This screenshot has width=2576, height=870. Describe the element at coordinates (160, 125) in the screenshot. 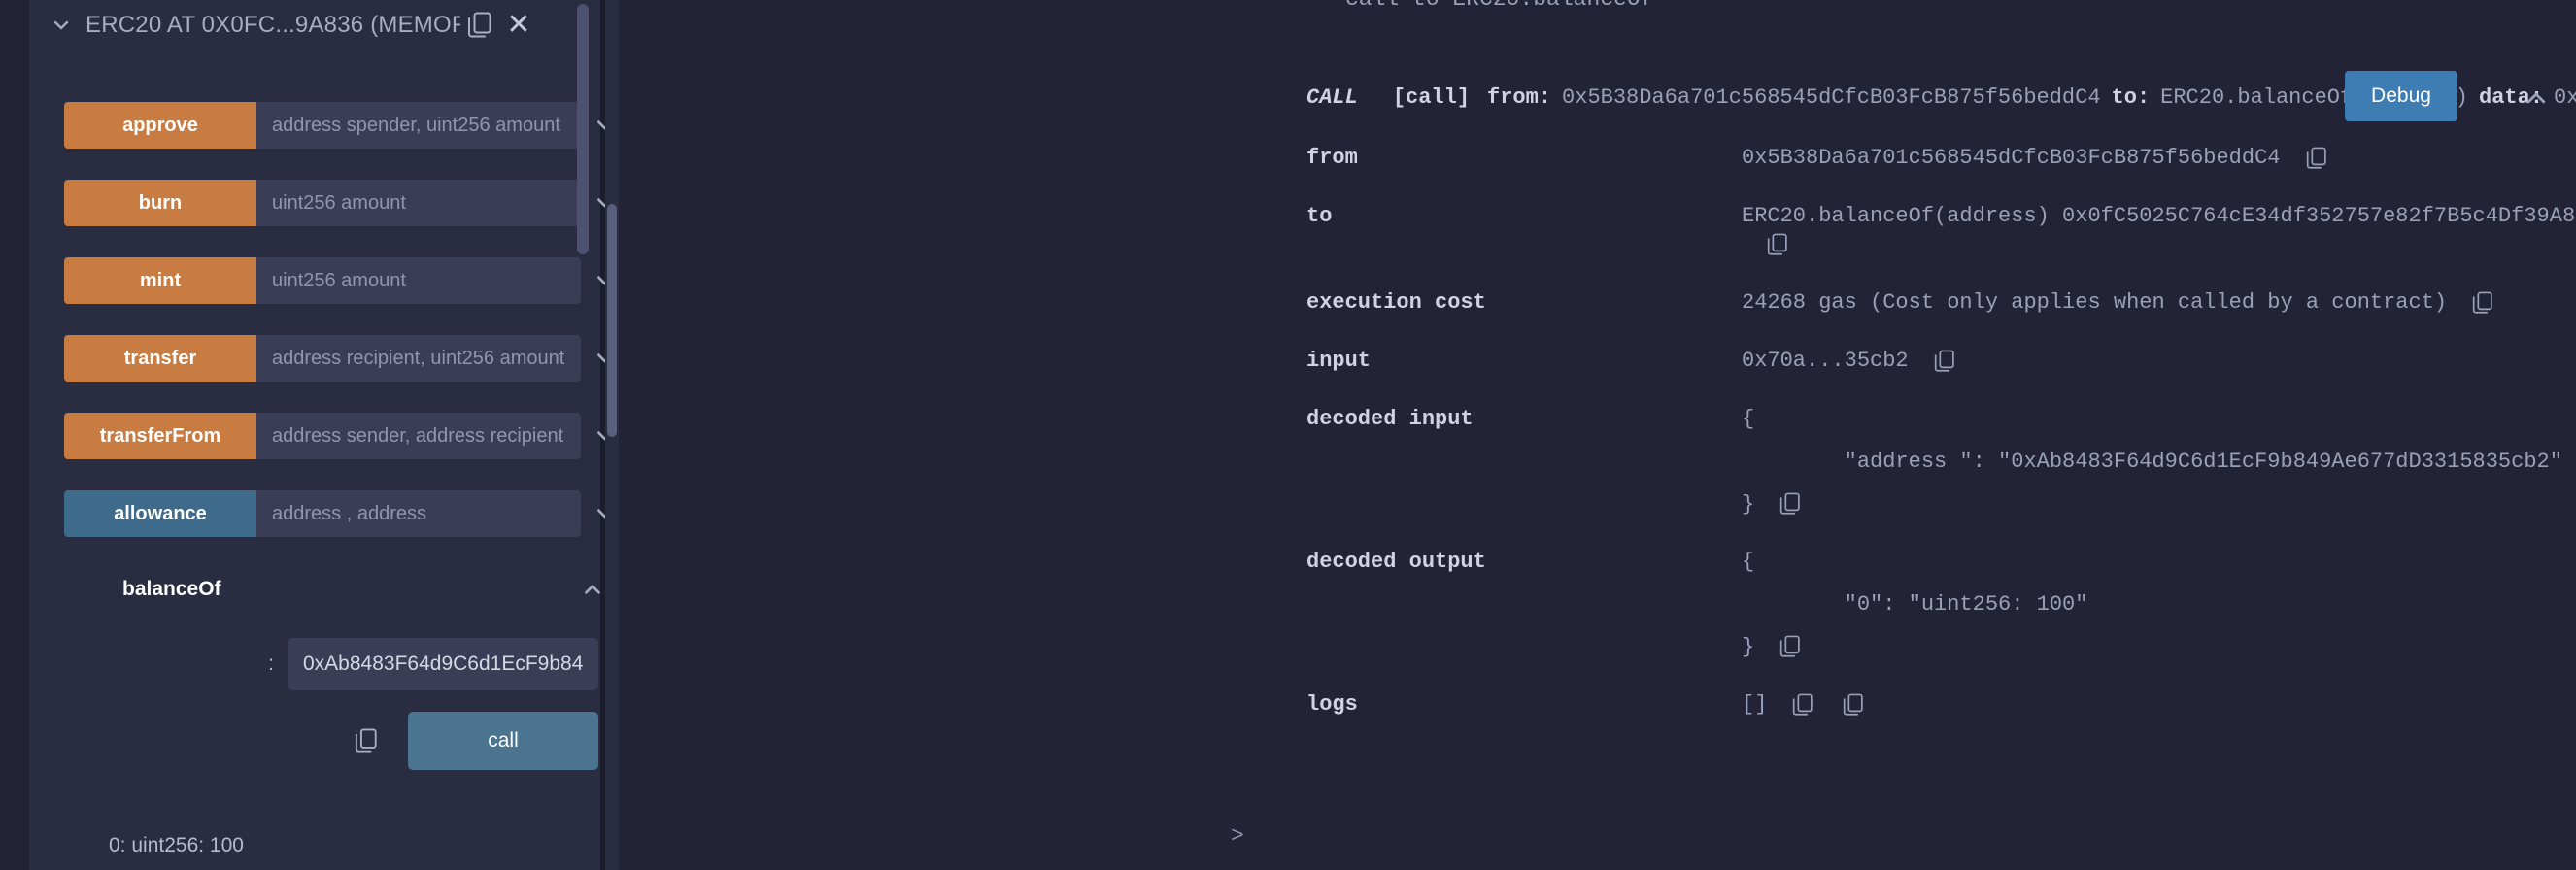

I see `approve-button: approve` at that location.